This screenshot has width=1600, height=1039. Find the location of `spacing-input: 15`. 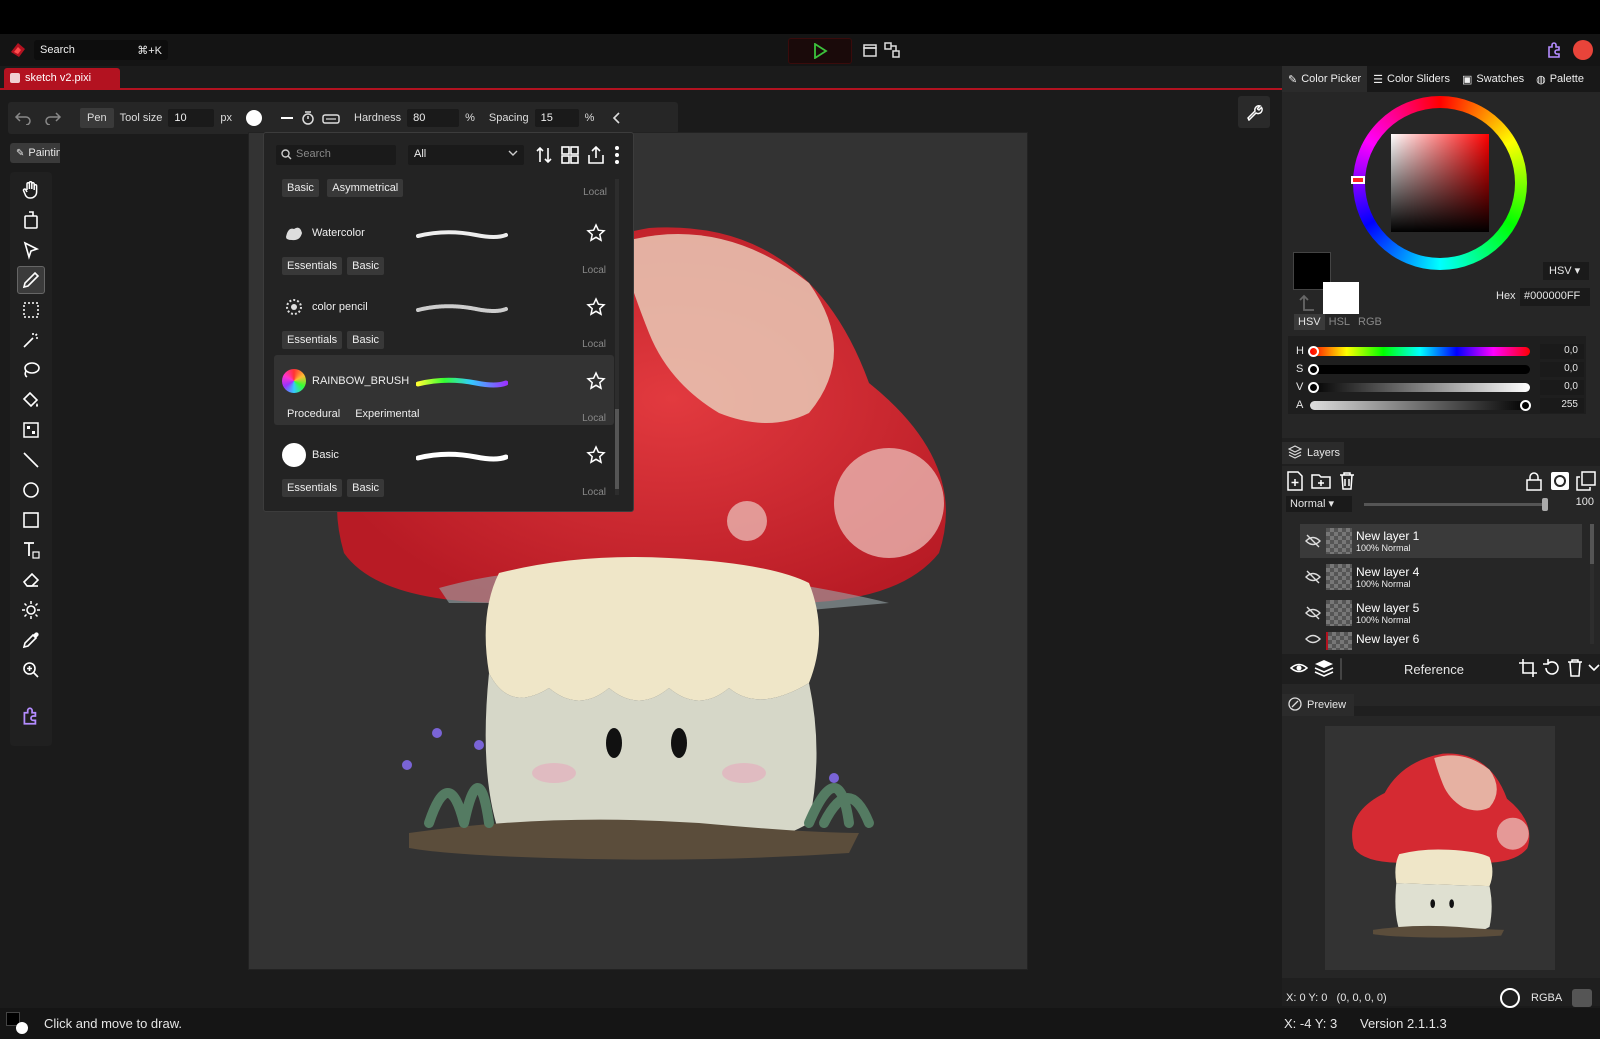

spacing-input: 15 is located at coordinates (556, 118).